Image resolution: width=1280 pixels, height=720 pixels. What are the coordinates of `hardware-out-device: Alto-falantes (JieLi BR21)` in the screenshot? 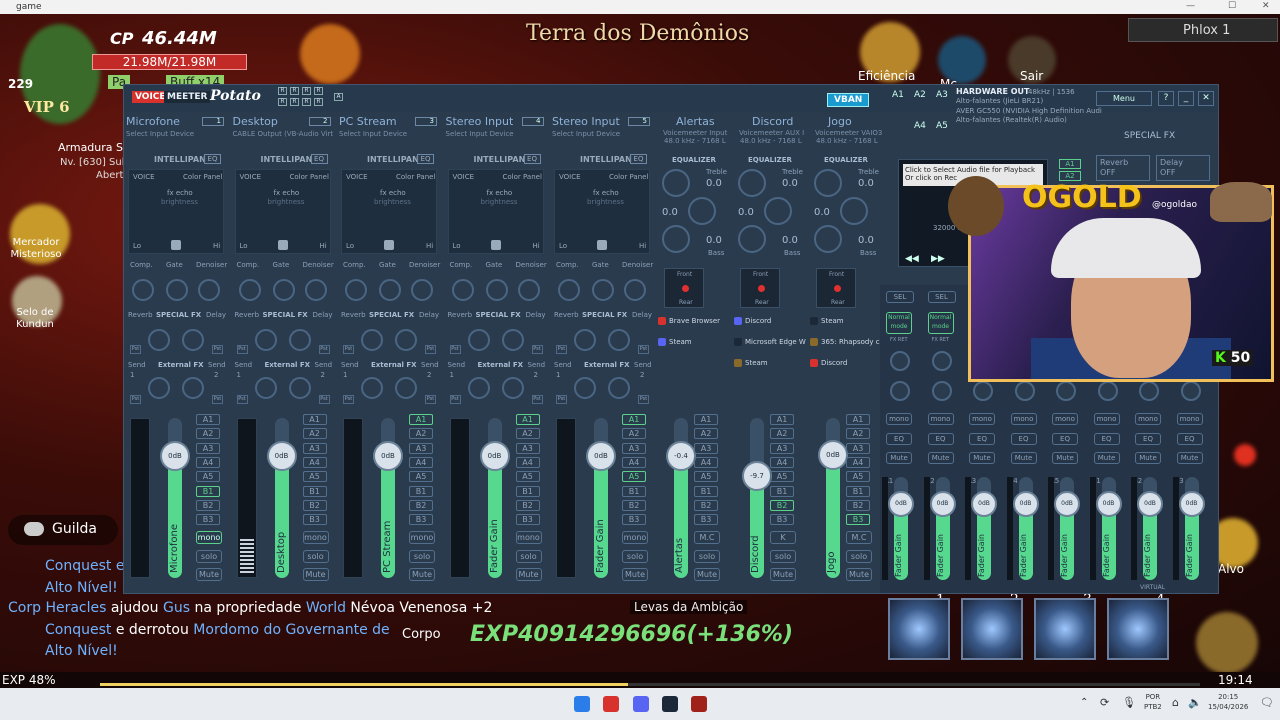 It's located at (999, 101).